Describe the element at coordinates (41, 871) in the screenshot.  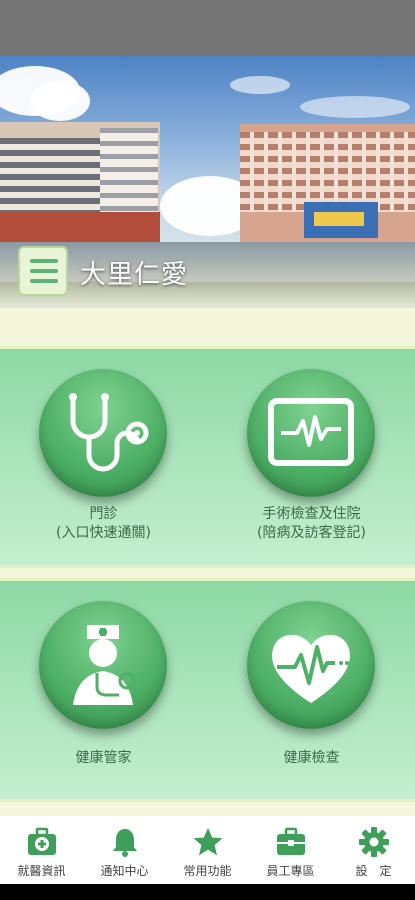
I see `tab-medical-info-label: 就醫資訊` at that location.